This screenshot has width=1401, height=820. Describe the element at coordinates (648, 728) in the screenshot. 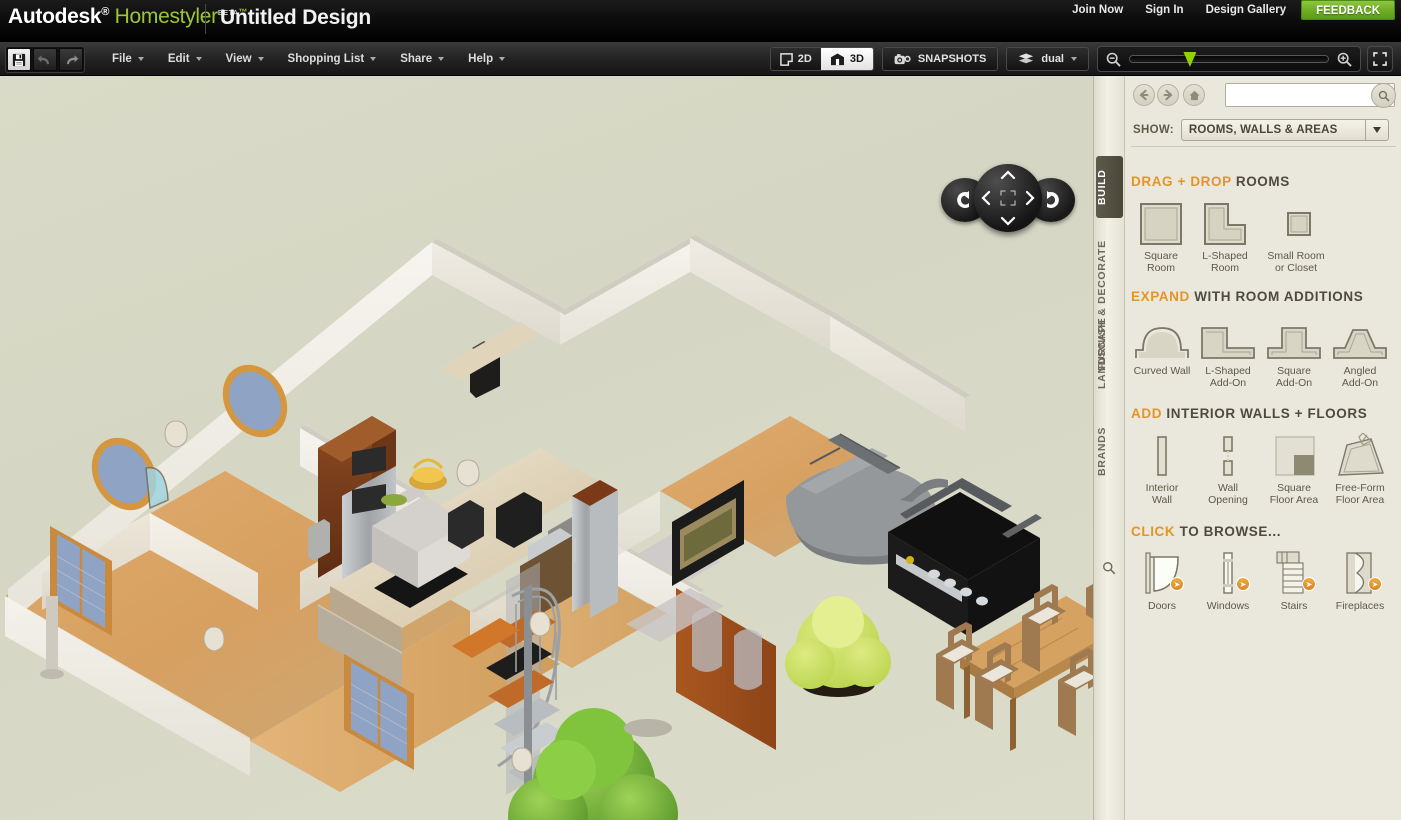

I see `shrub-small` at that location.